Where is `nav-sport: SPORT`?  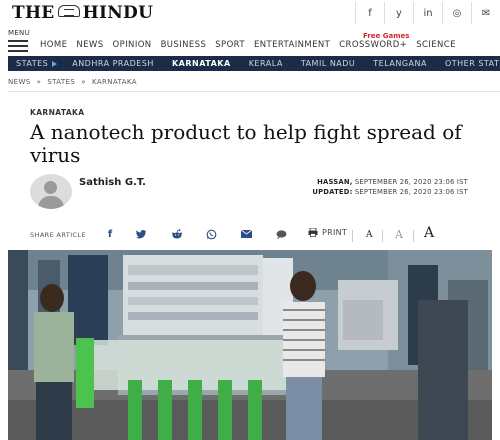
nav-sport: SPORT is located at coordinates (230, 45).